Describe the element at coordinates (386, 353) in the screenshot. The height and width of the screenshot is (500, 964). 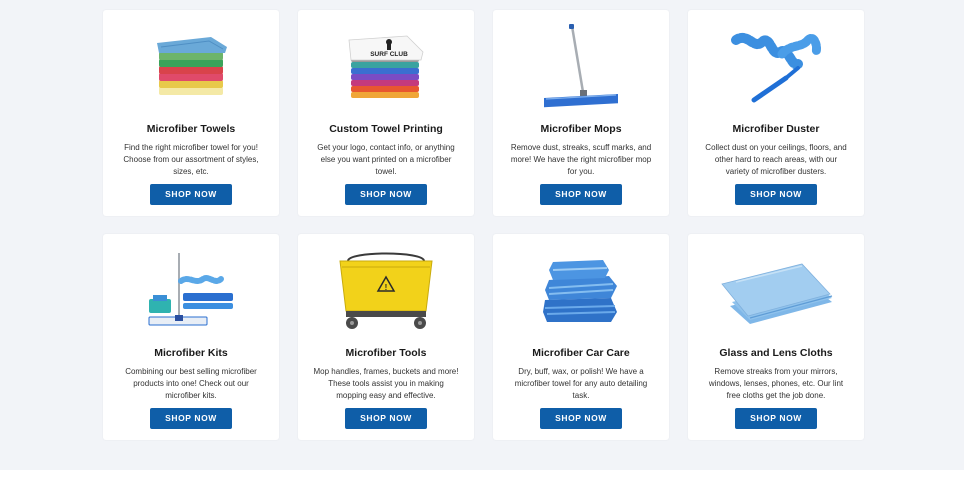
I see `product-title: Microfiber Tools` at that location.